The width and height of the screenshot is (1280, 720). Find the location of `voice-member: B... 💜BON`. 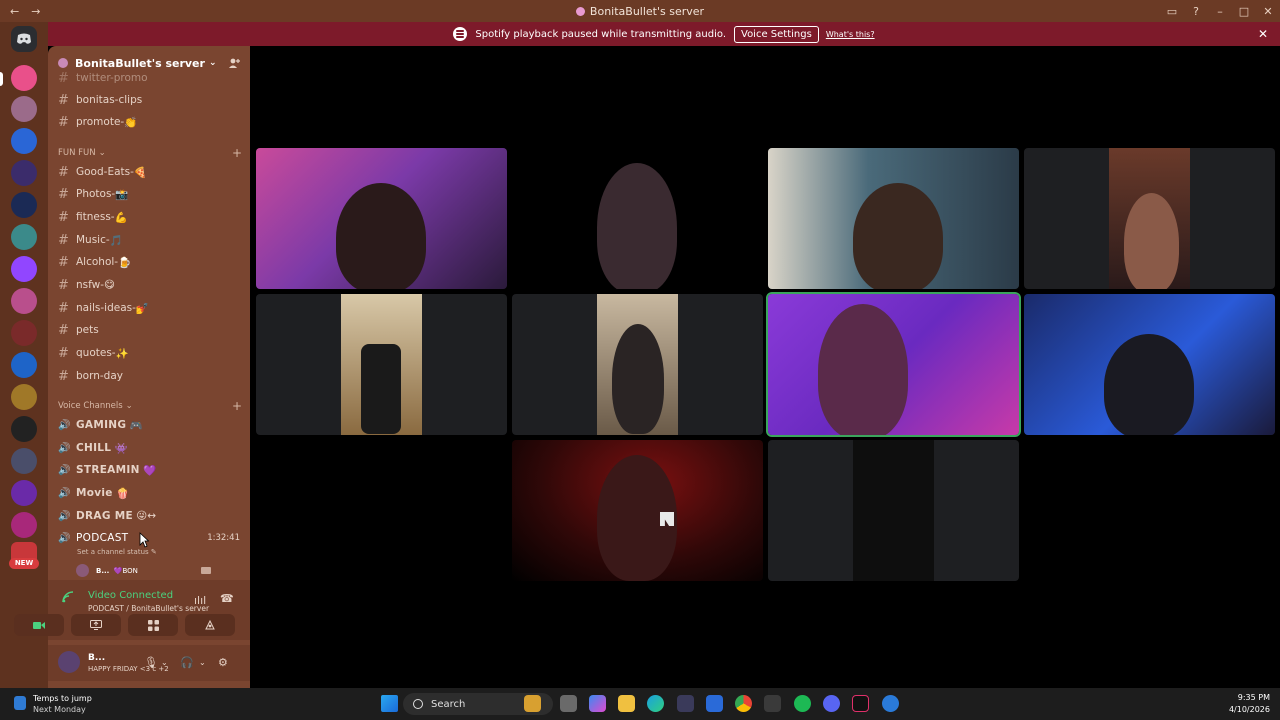

voice-member: B... 💜BON is located at coordinates (143, 570).